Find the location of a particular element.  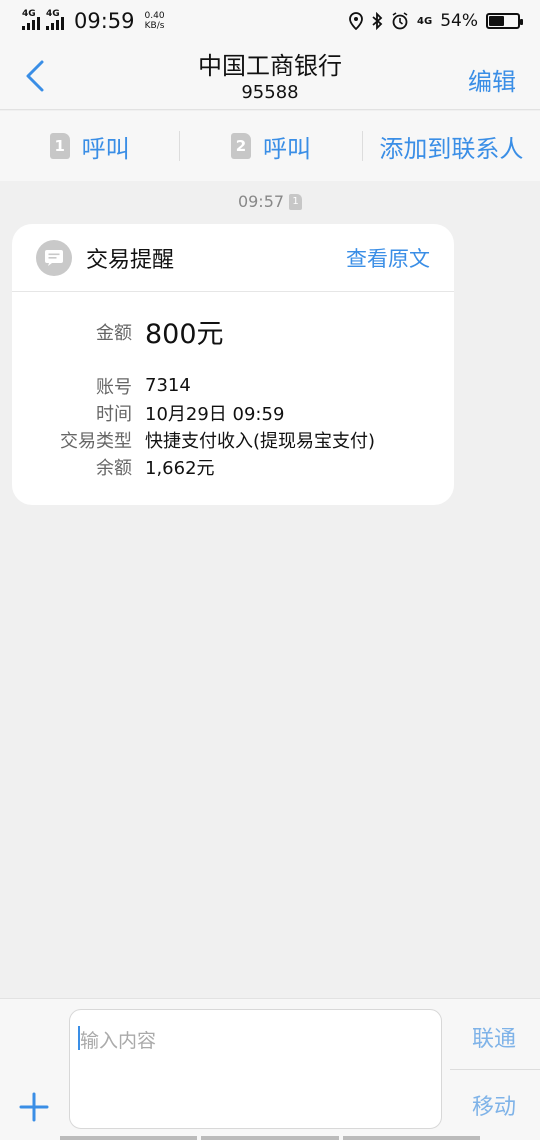

message-input-placeholder: 输入内容 is located at coordinates (118, 1041).